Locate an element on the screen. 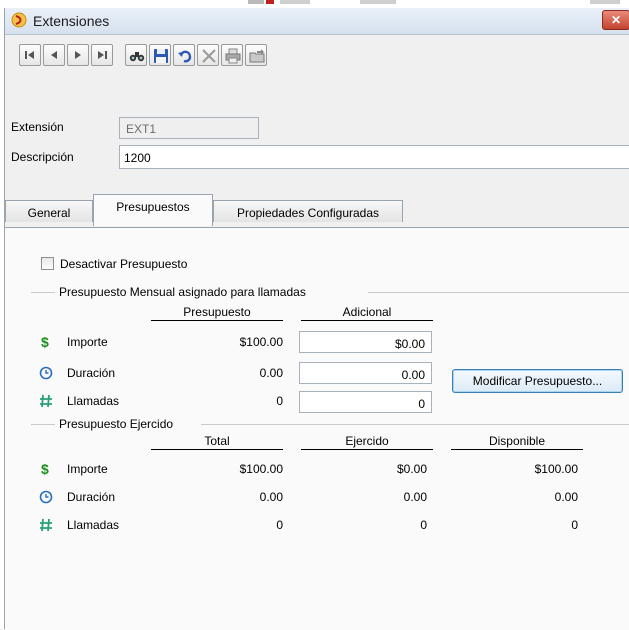 Image resolution: width=629 pixels, height=630 pixels. binoculars-icon is located at coordinates (137, 57).